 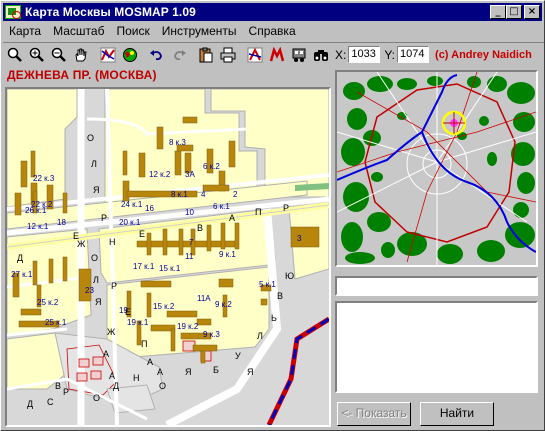 I want to click on house-number: 6 к.2, so click(x=211, y=166).